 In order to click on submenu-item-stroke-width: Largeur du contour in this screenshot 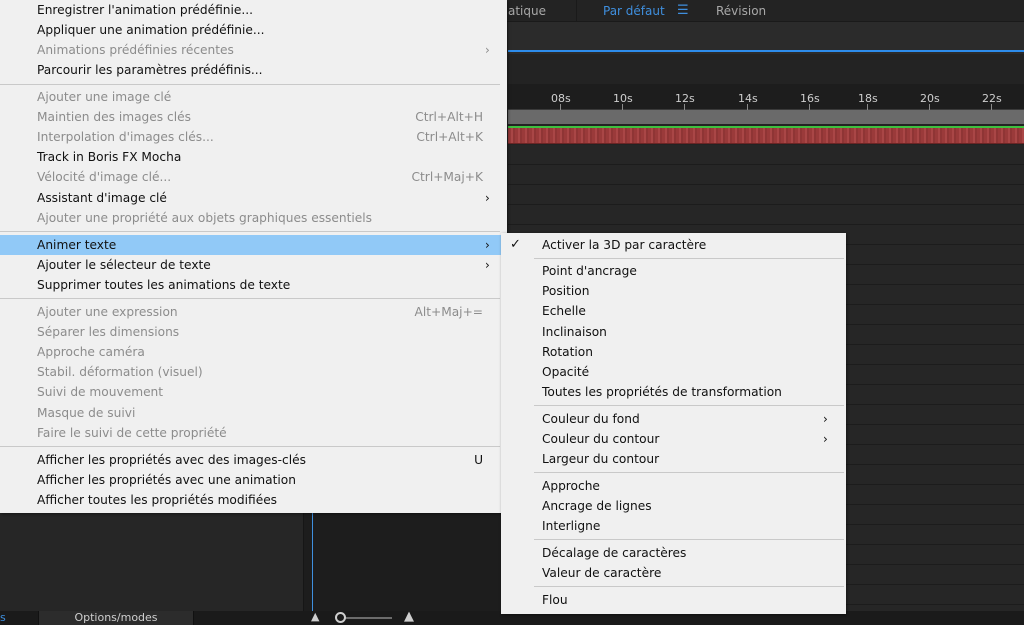, I will do `click(673, 459)`.